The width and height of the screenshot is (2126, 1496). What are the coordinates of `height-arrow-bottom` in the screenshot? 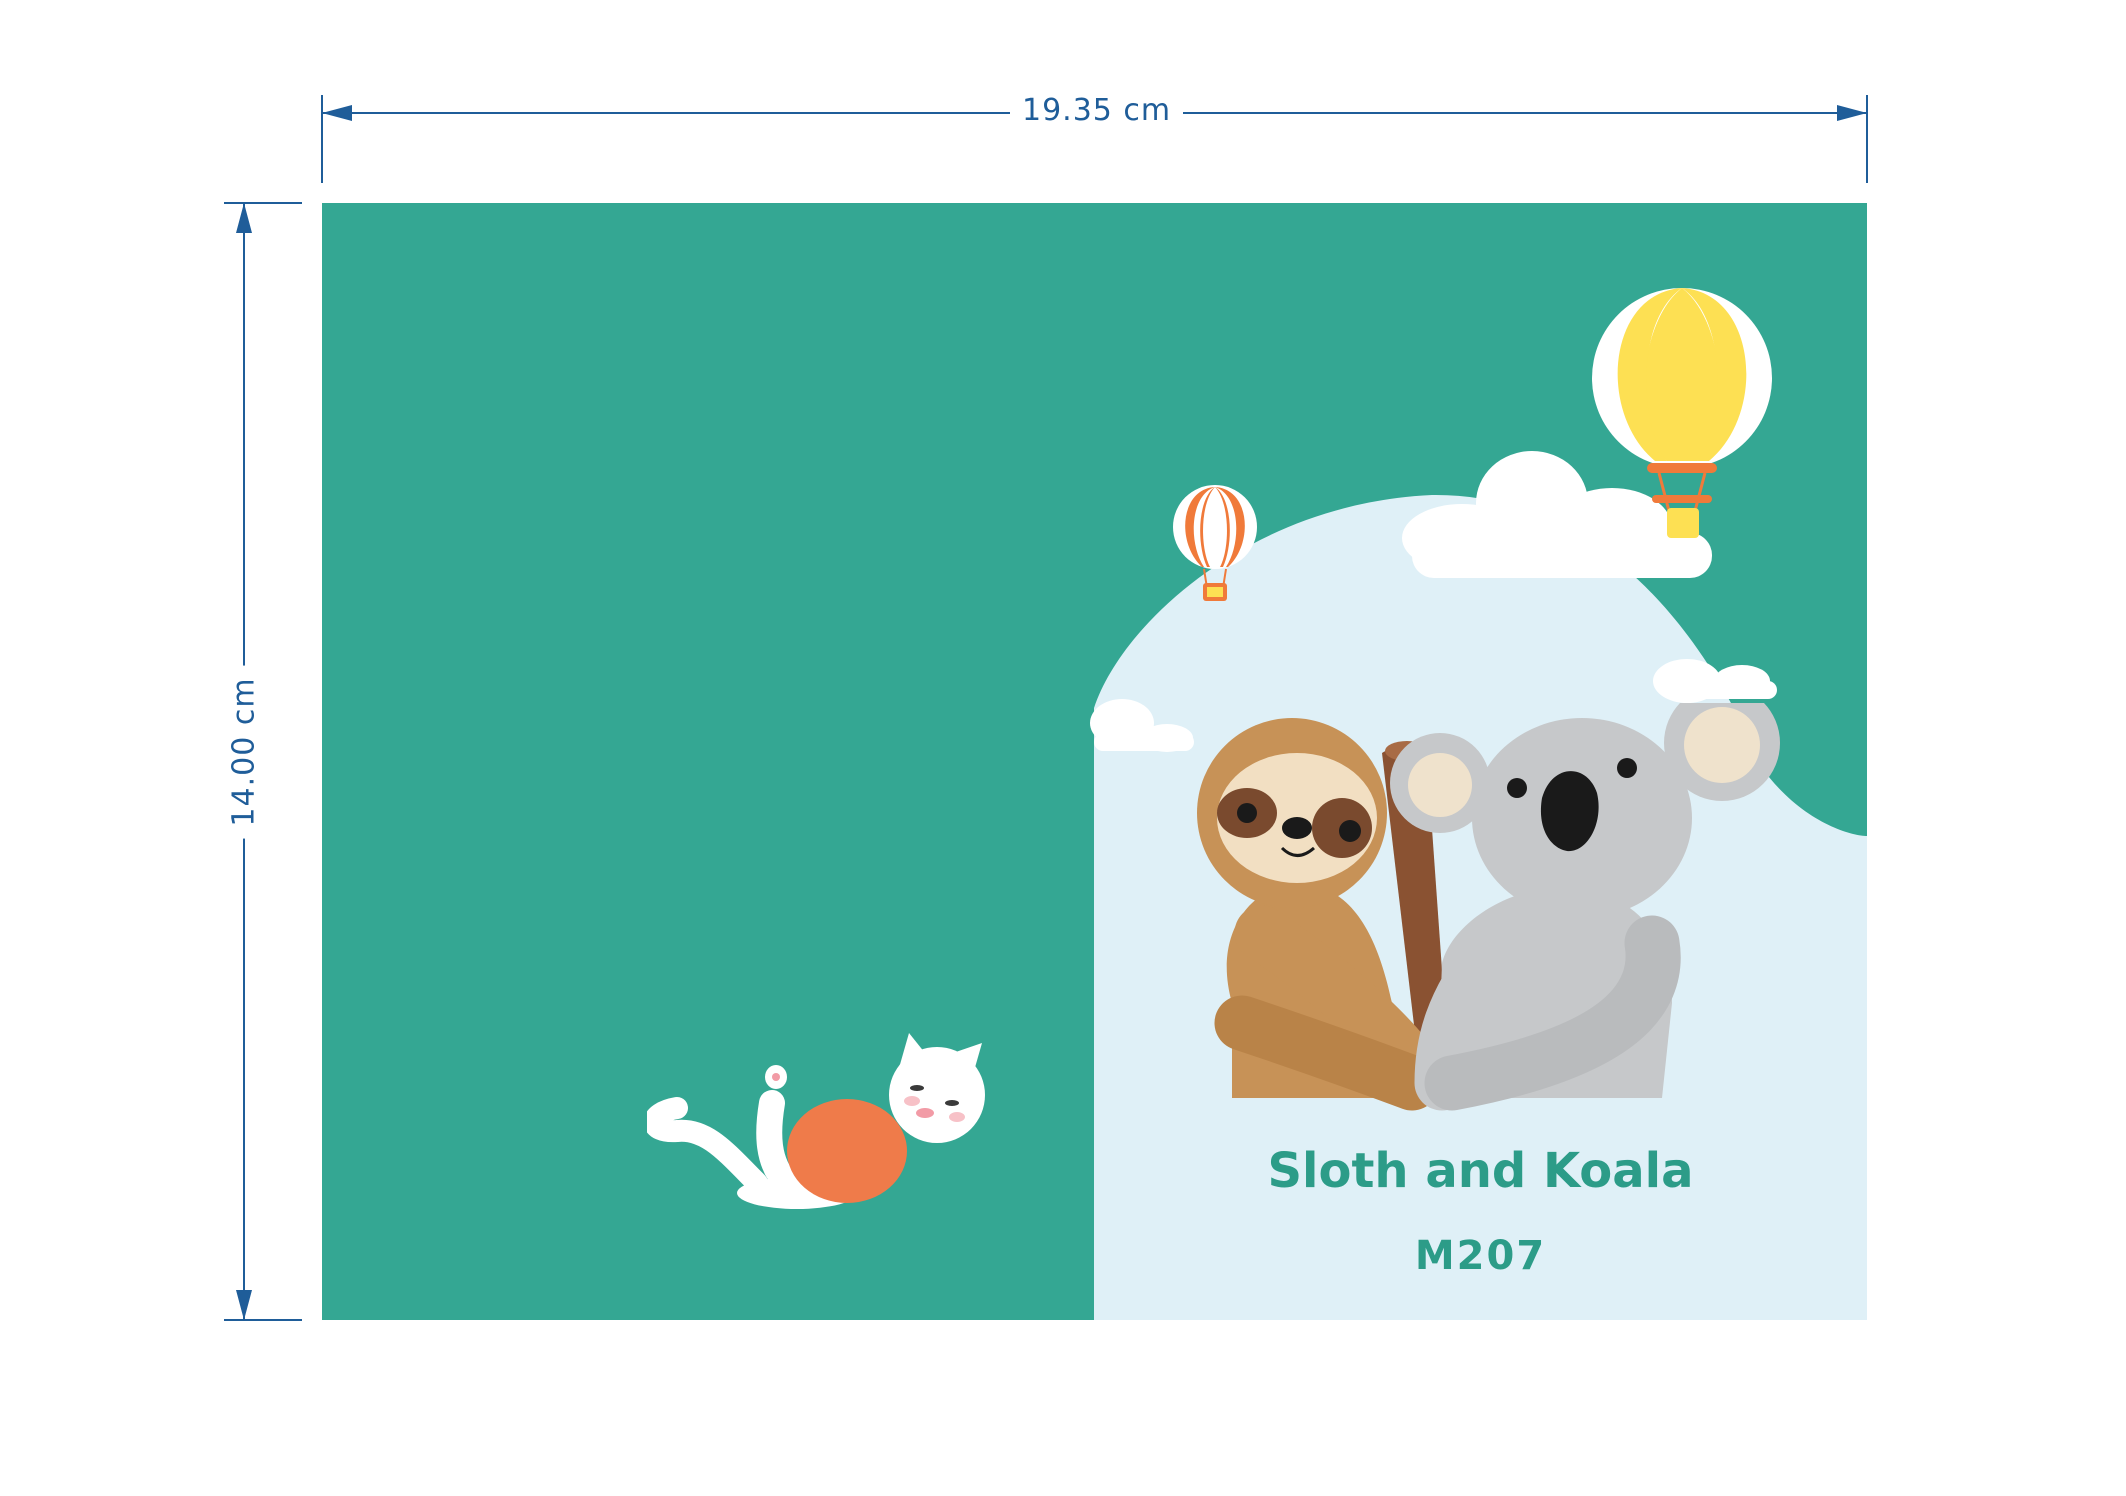 It's located at (244, 1305).